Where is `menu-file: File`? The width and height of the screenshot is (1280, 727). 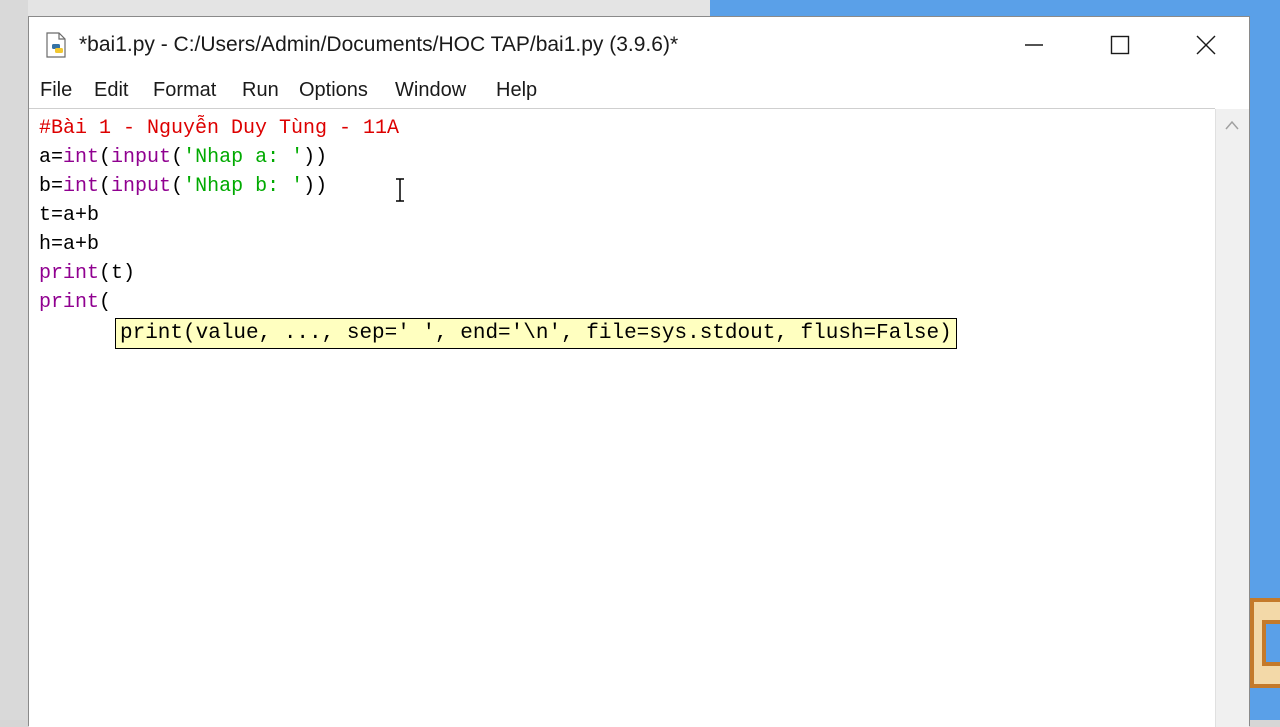 menu-file: File is located at coordinates (56, 88).